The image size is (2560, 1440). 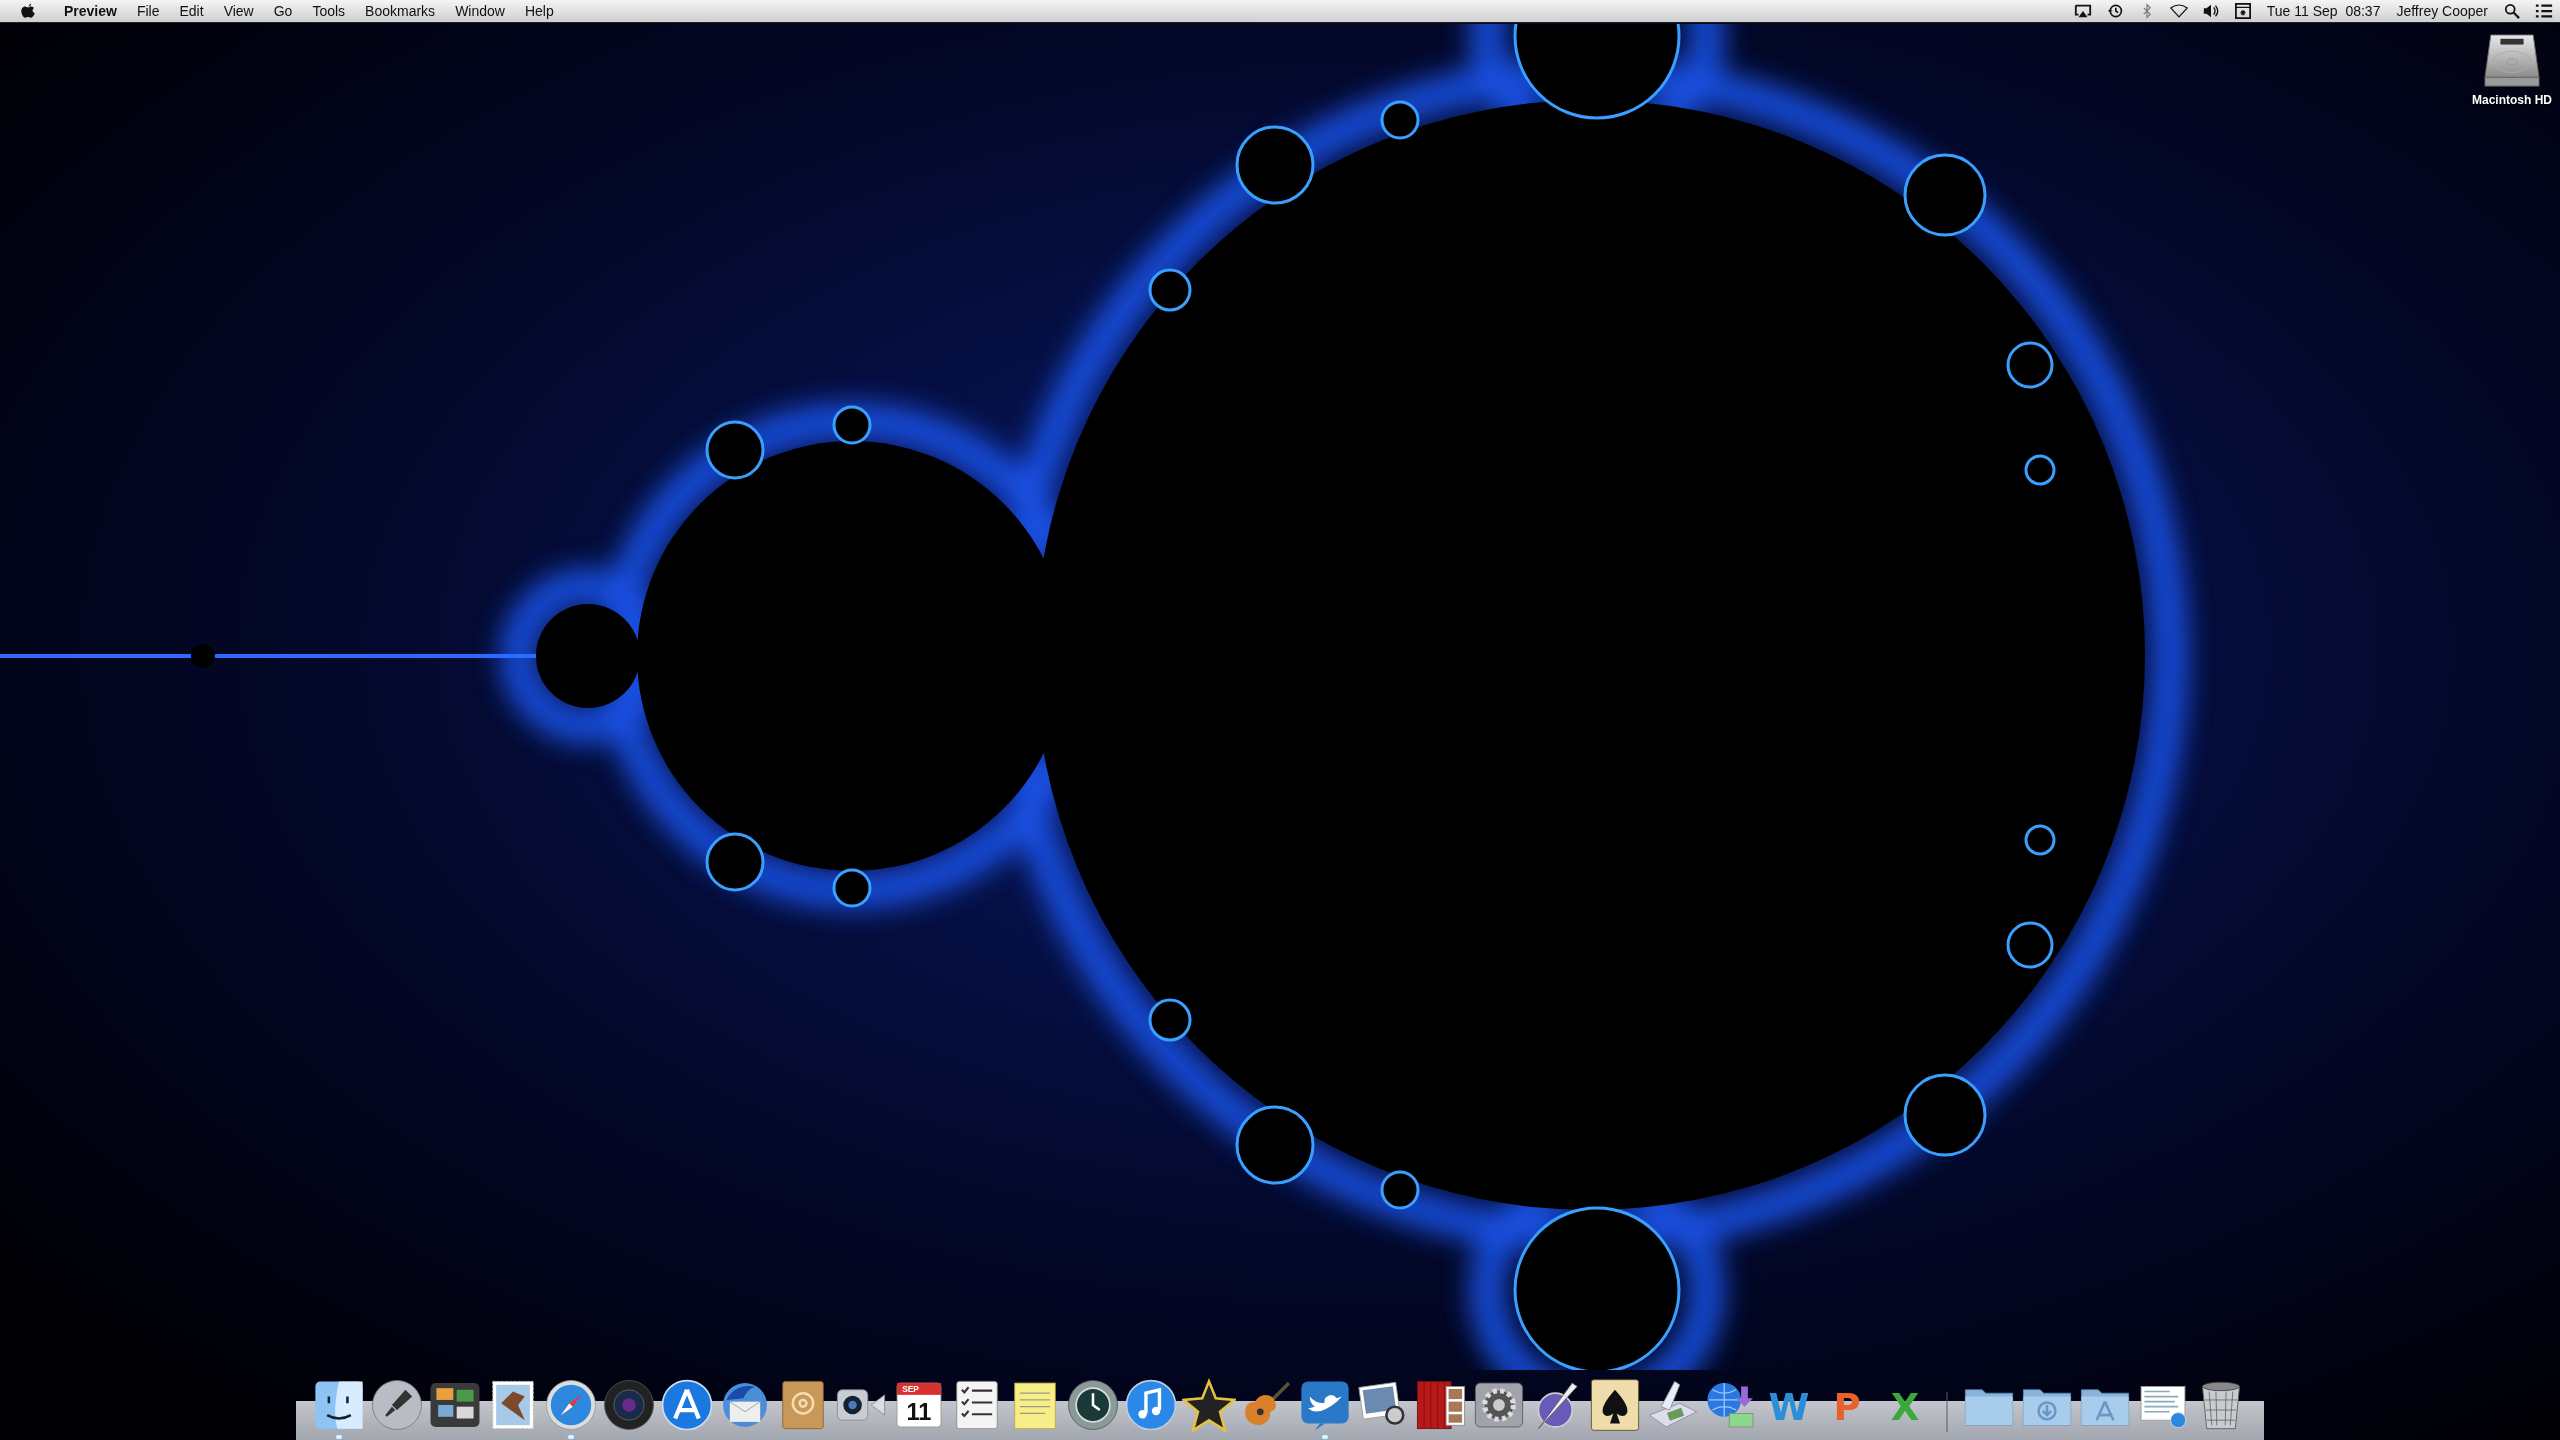 What do you see at coordinates (90, 11) in the screenshot?
I see `menu-item: Preview` at bounding box center [90, 11].